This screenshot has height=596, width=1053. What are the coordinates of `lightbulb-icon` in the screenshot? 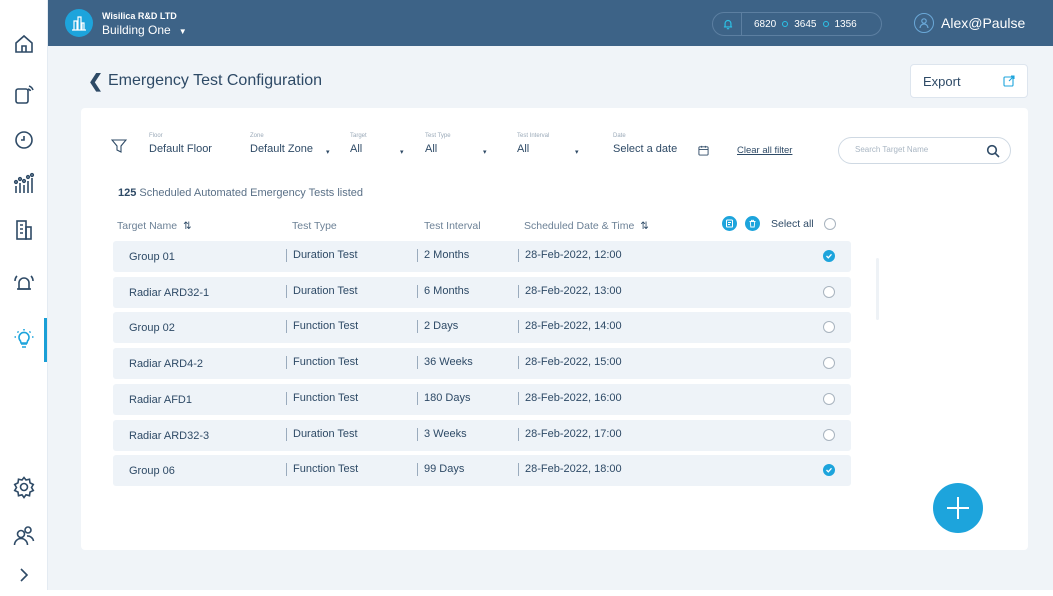 It's located at (24, 339).